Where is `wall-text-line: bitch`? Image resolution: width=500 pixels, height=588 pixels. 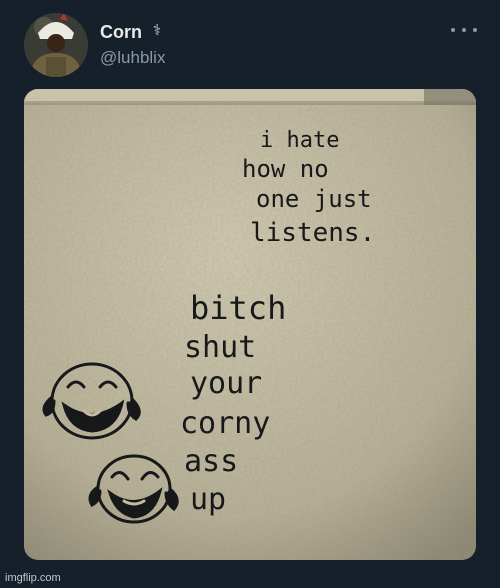
wall-text-line: bitch is located at coordinates (238, 308).